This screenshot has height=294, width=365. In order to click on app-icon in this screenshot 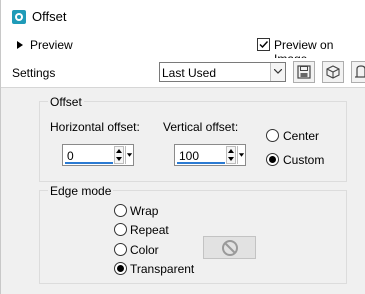, I will do `click(19, 17)`.